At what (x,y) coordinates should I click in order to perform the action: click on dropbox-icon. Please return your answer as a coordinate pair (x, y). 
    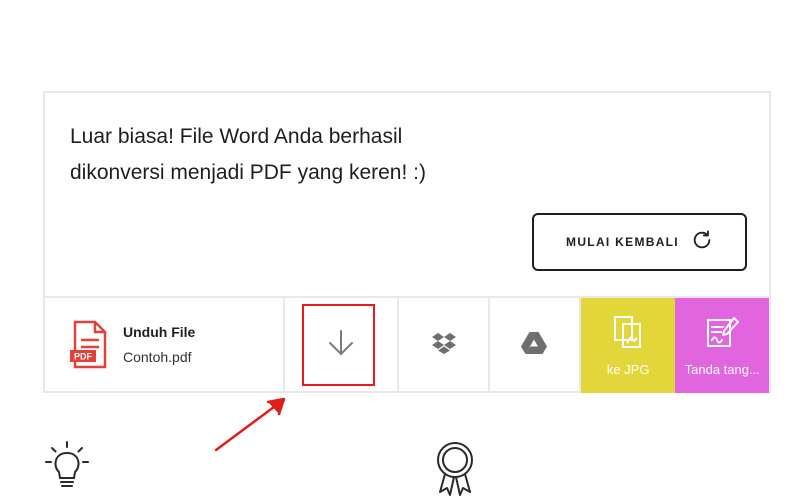
    Looking at the image, I should click on (443, 345).